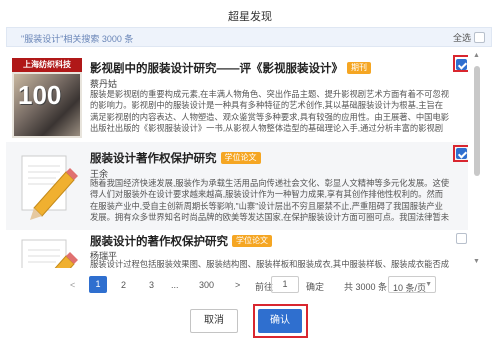 The width and height of the screenshot is (500, 360). What do you see at coordinates (153, 159) in the screenshot?
I see `item-title: 服装设计著作权保护研究` at bounding box center [153, 159].